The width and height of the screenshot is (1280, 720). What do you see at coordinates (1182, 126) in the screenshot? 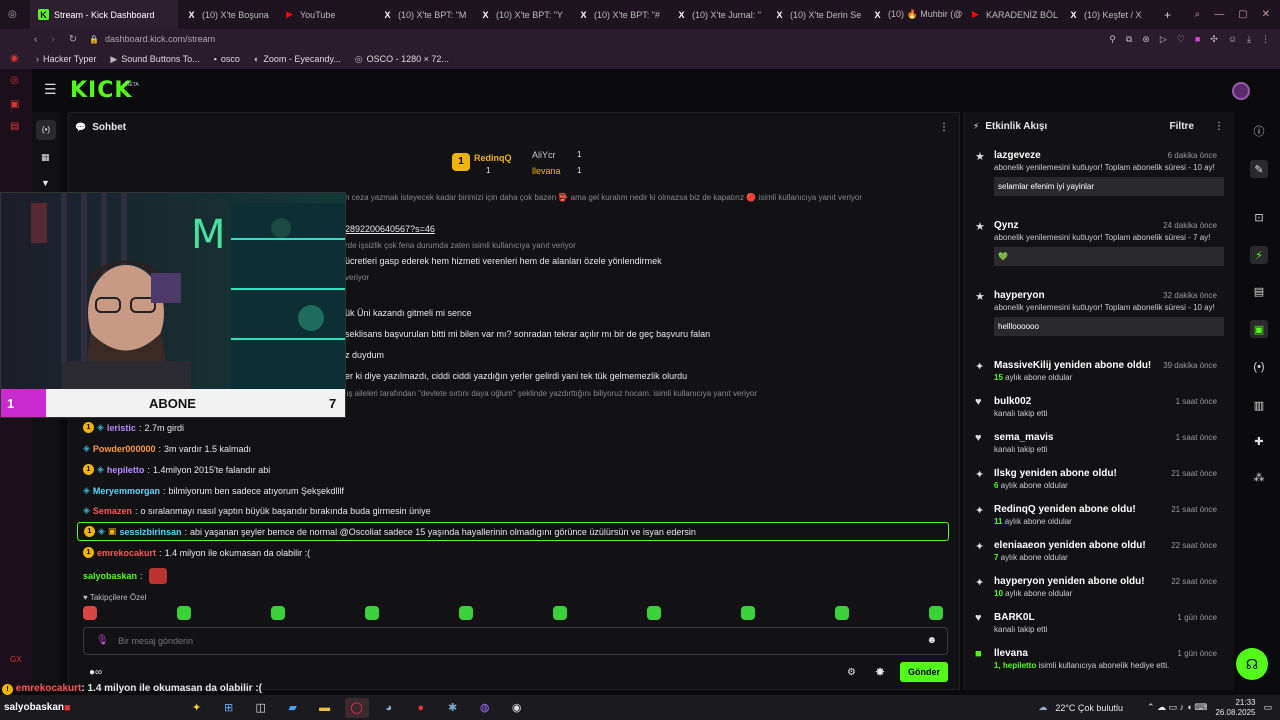
I see `filter-button: Filtre` at bounding box center [1182, 126].